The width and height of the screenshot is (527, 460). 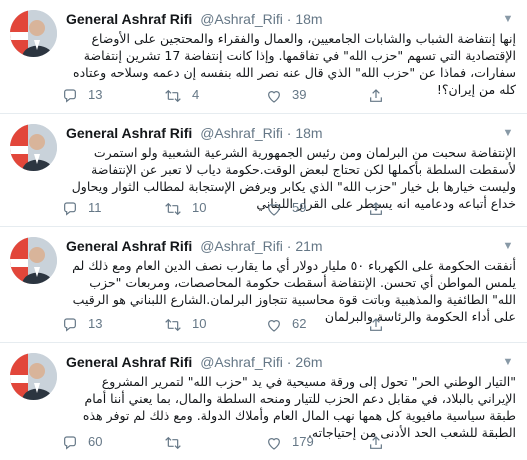 What do you see at coordinates (303, 441) in the screenshot?
I see `like-count: 179` at bounding box center [303, 441].